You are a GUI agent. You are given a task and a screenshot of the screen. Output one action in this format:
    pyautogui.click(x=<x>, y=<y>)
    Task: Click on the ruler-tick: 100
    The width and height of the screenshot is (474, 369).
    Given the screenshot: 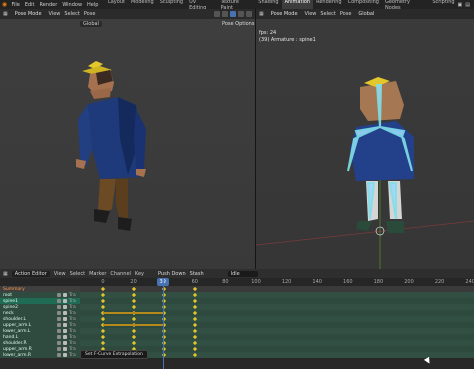 What is the action you would take?
    pyautogui.click(x=256, y=282)
    